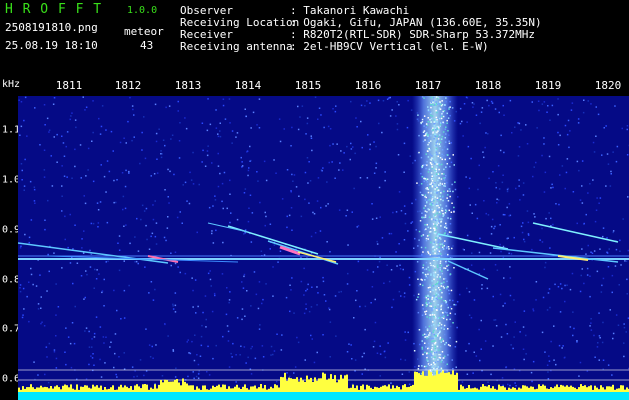 Image resolution: width=629 pixels, height=400 pixels. Describe the element at coordinates (236, 46) in the screenshot. I see `info-label-antenna: Receiving antenna` at that location.